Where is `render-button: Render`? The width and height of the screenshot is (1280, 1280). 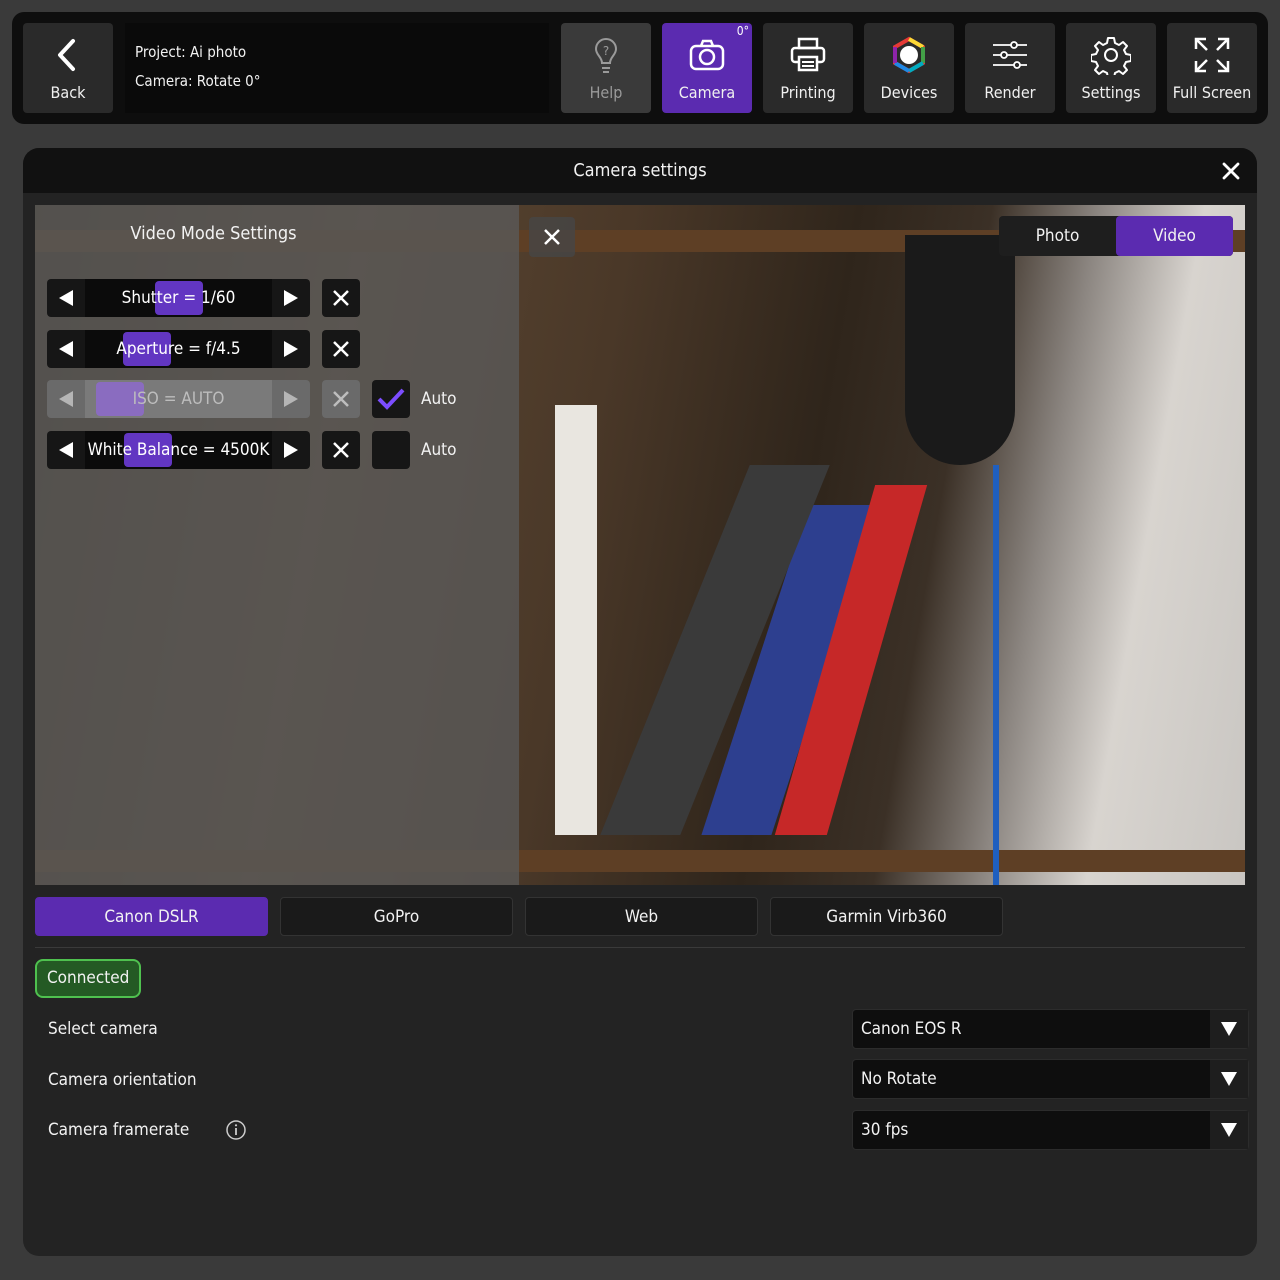
render-button: Render is located at coordinates (1010, 68).